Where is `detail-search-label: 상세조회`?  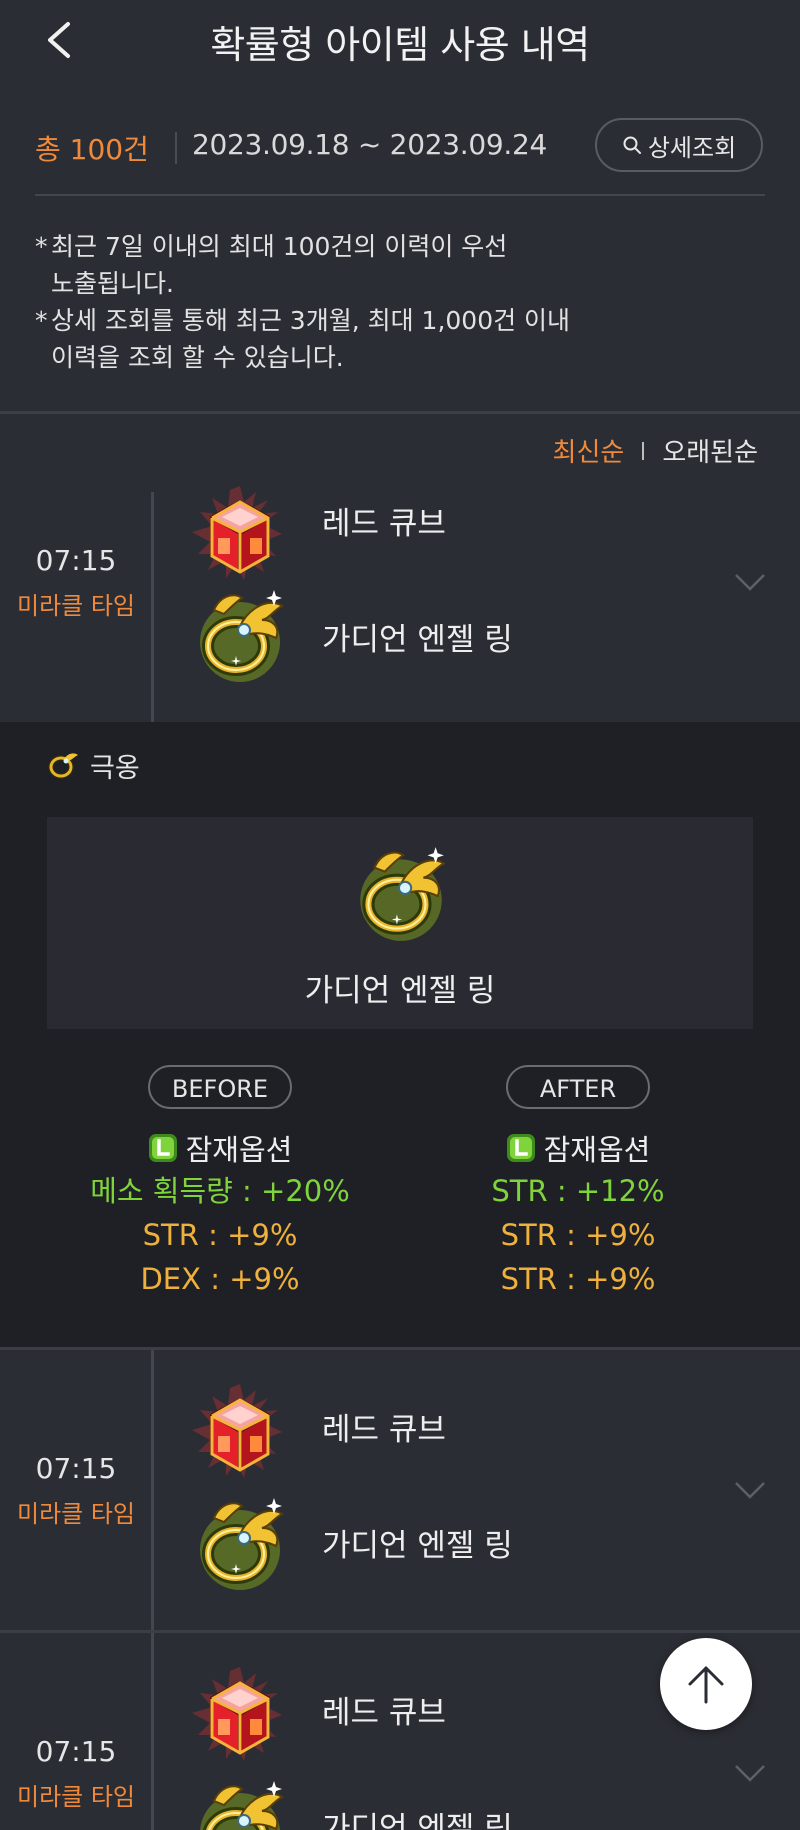
detail-search-label: 상세조회 is located at coordinates (692, 147).